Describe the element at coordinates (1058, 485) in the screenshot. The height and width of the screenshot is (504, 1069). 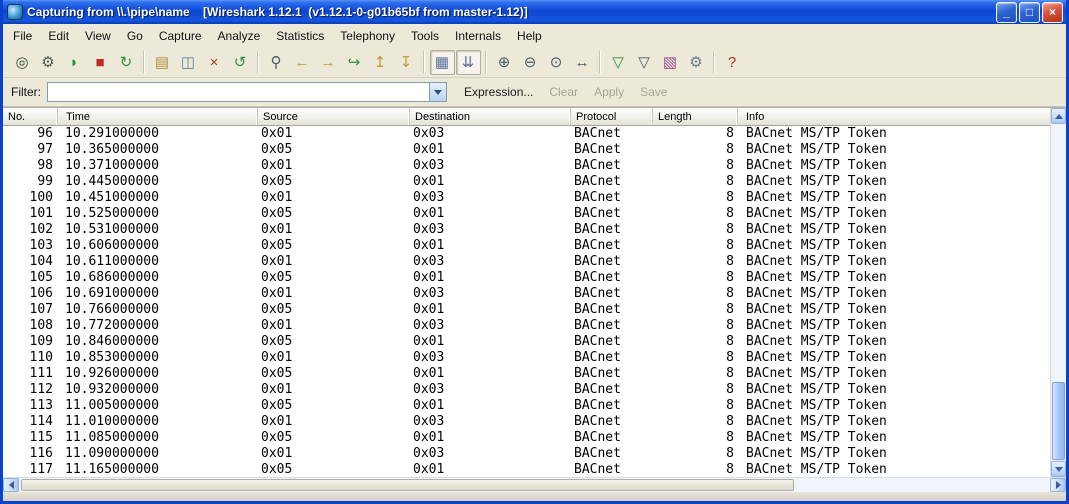
I see `scroll-right-button` at that location.